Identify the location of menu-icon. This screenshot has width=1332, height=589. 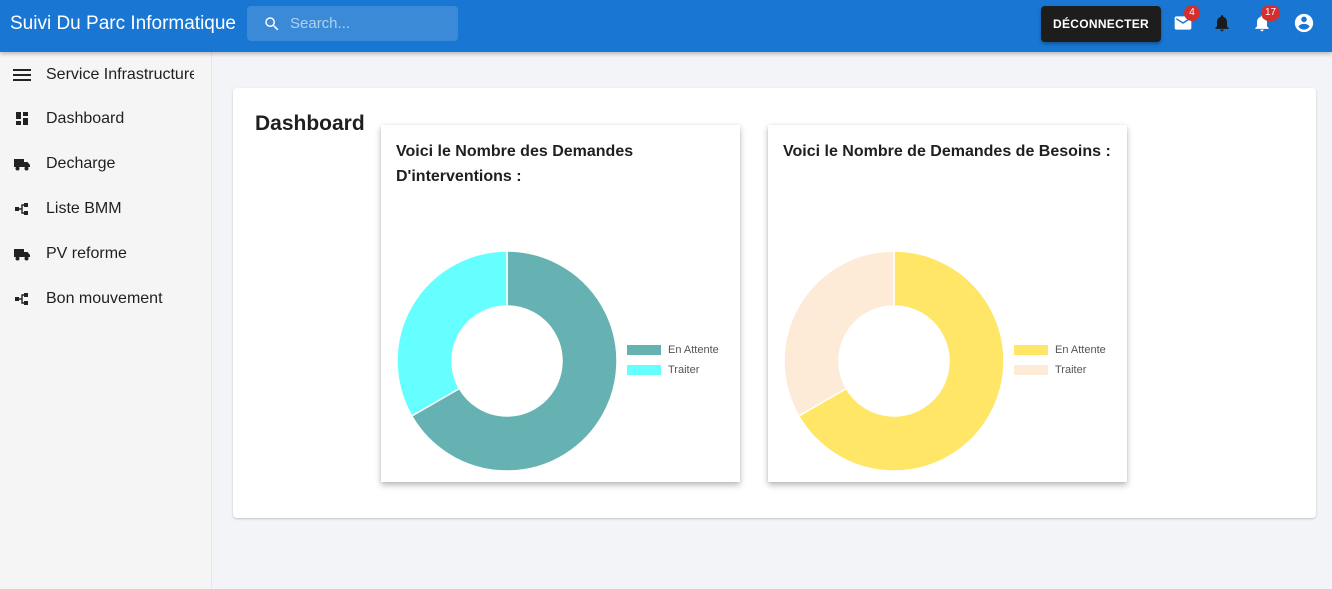
(22, 75).